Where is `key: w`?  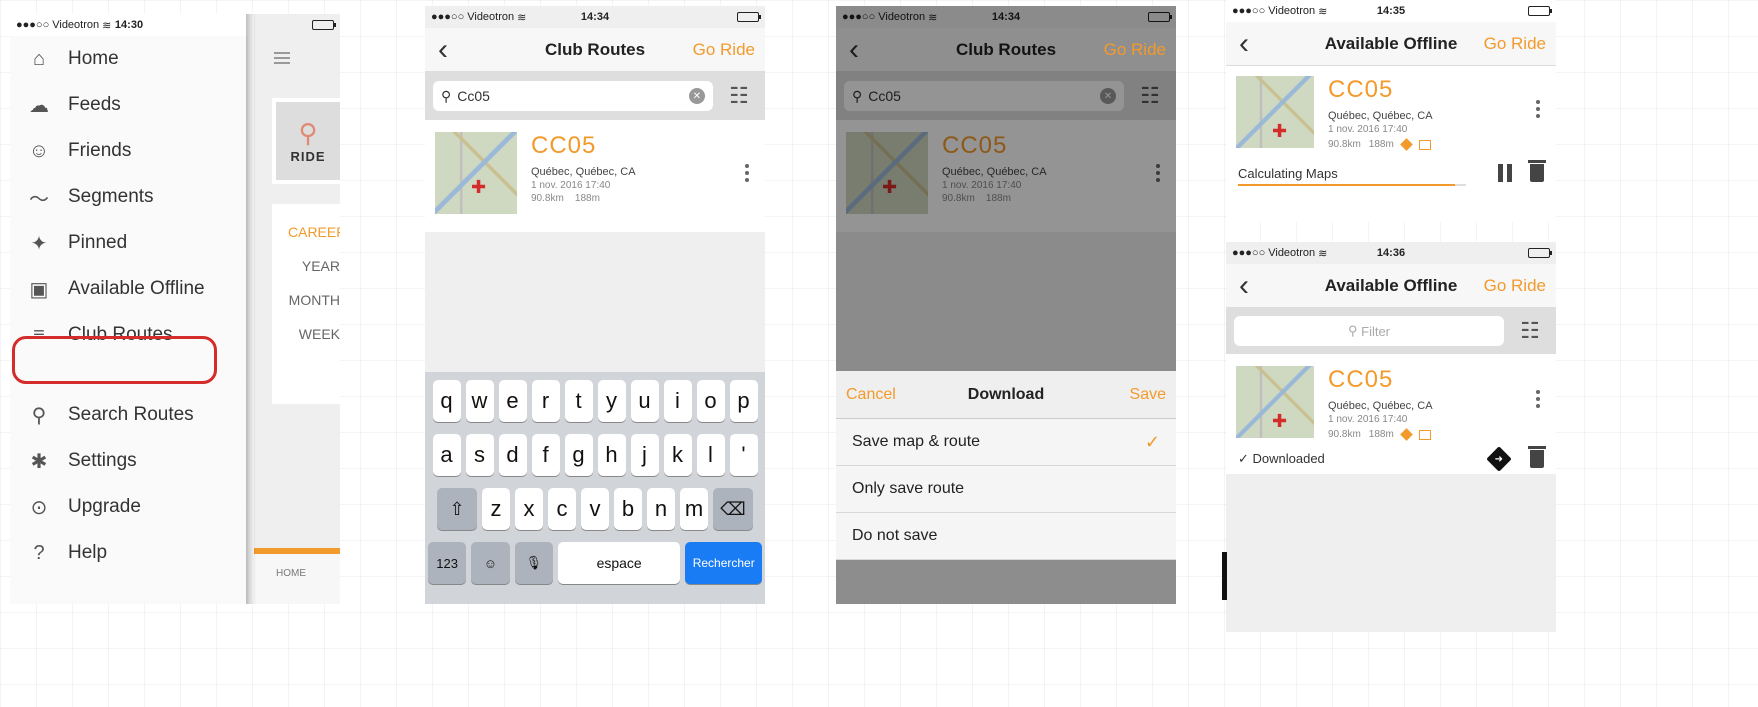
key: w is located at coordinates (479, 401).